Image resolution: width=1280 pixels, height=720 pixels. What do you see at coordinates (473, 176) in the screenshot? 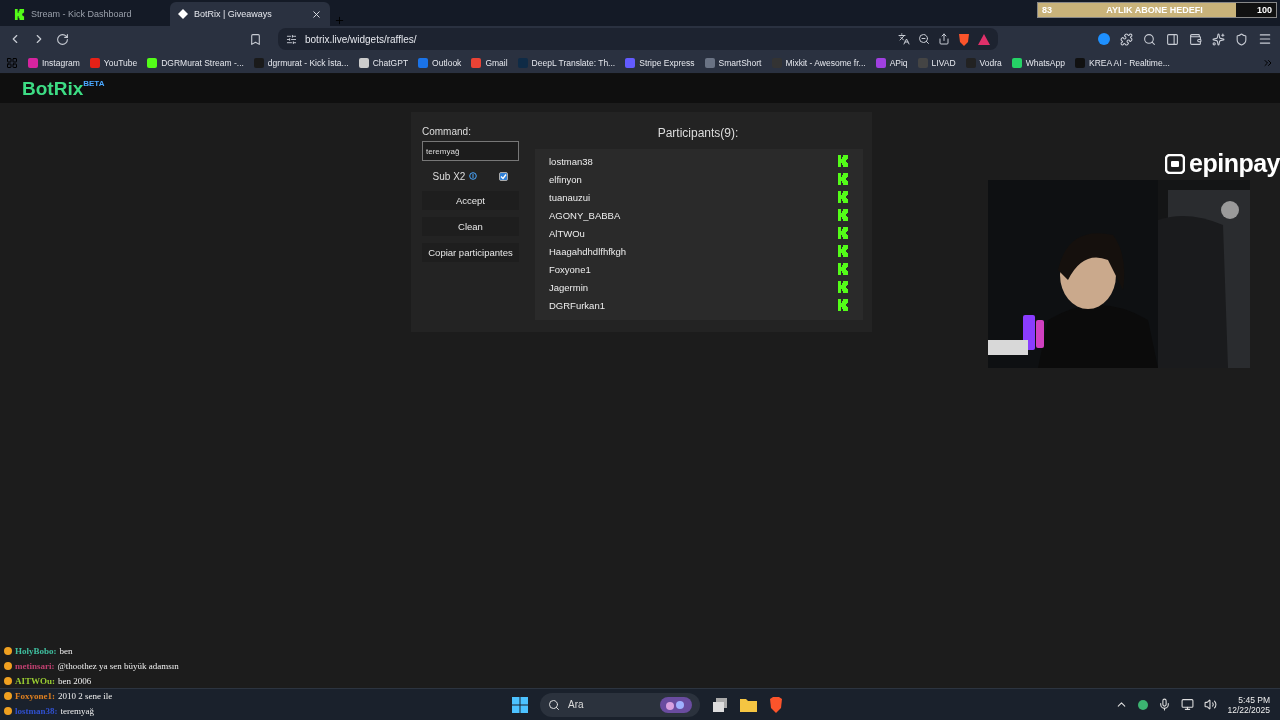
I see `info-icon` at bounding box center [473, 176].